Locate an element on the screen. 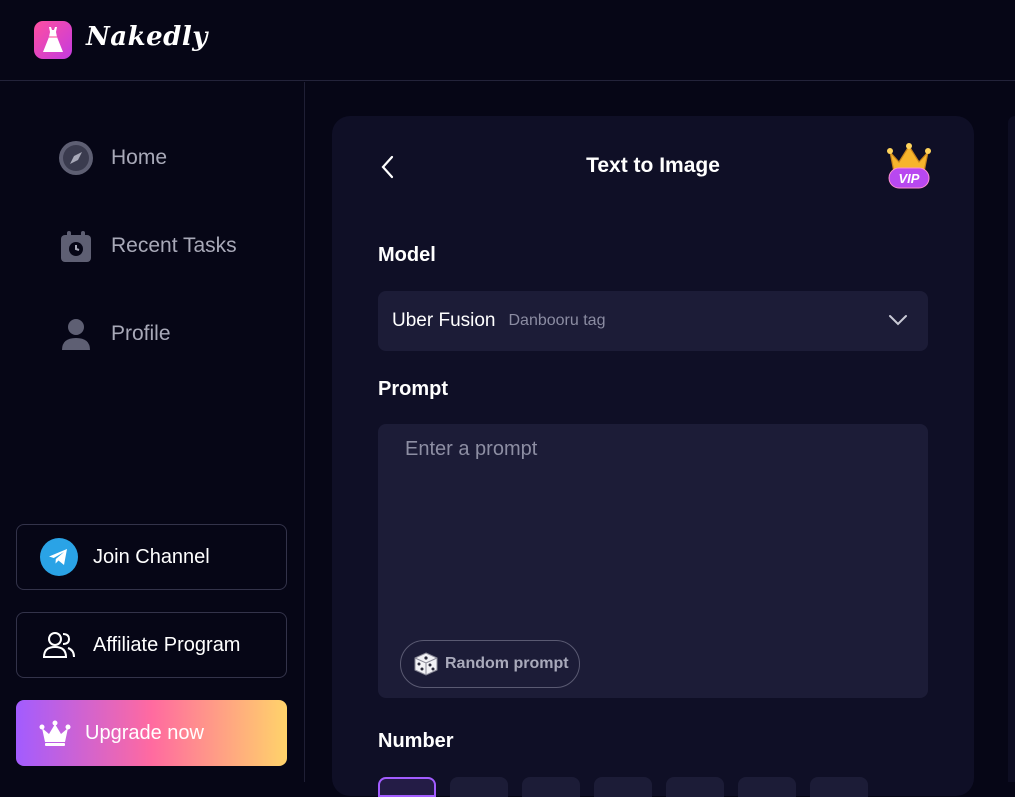  right-panel-edge is located at coordinates (1011, 449).